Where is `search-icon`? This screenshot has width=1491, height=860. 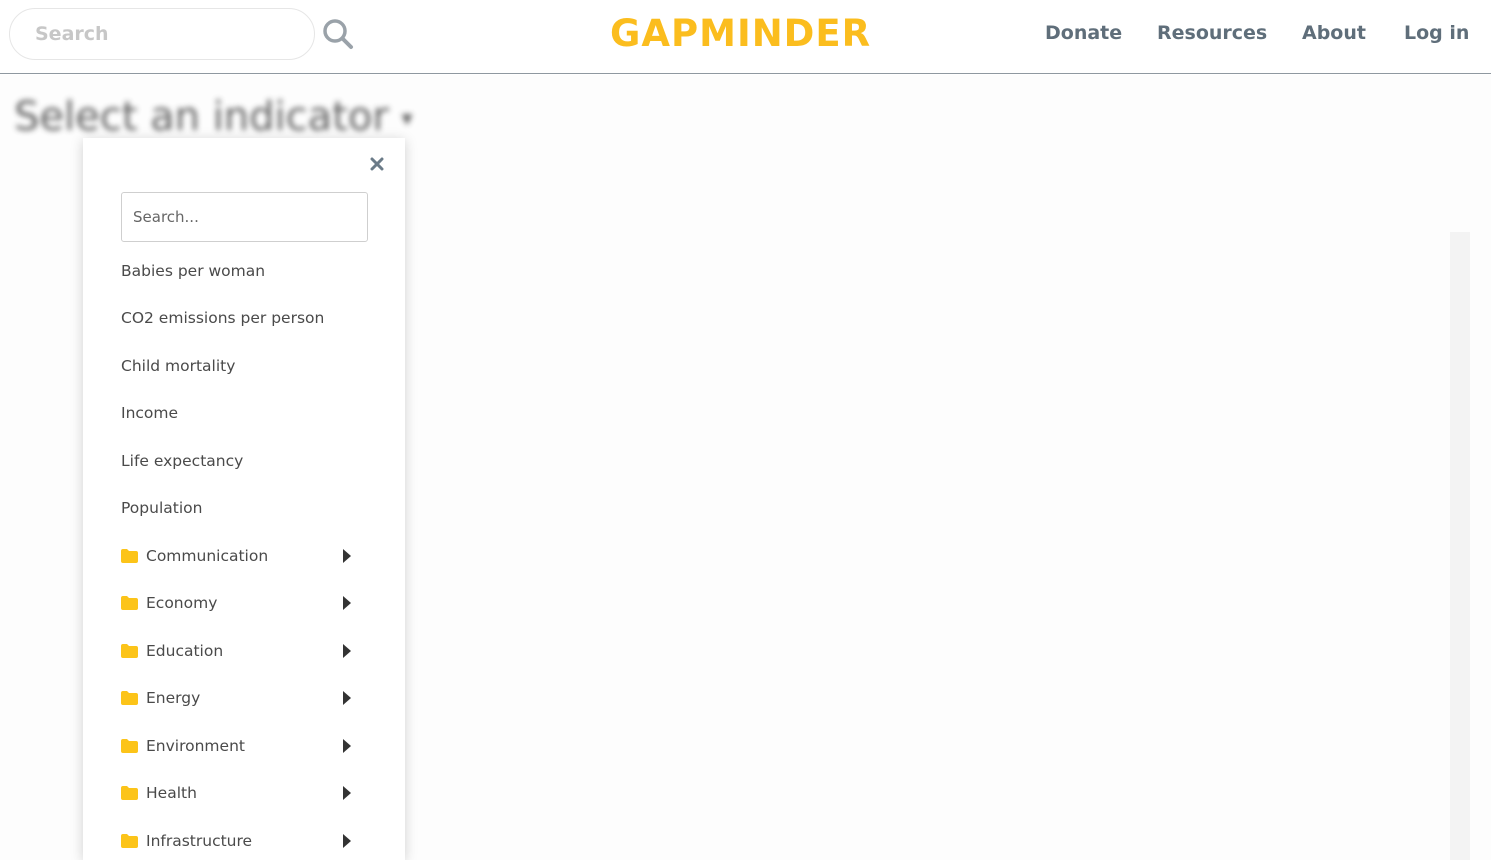
search-icon is located at coordinates (338, 34).